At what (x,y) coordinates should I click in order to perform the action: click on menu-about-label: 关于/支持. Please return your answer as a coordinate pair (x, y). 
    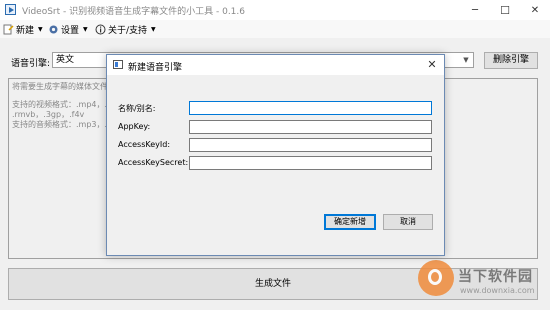
    Looking at the image, I should click on (128, 30).